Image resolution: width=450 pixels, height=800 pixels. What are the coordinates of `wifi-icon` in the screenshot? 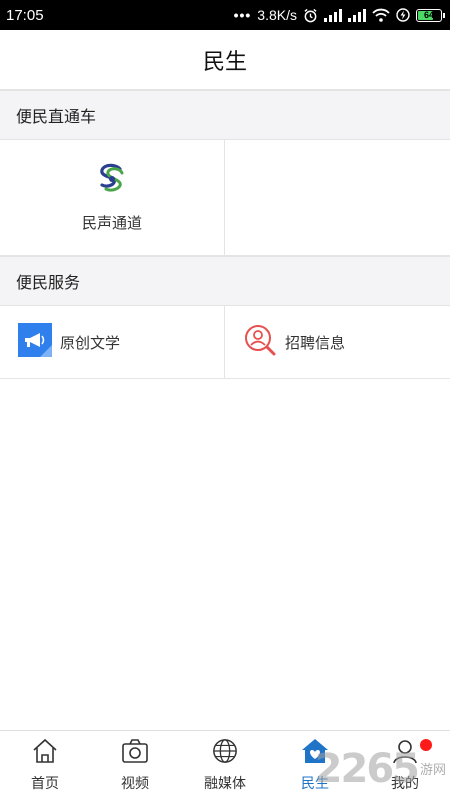 It's located at (381, 15).